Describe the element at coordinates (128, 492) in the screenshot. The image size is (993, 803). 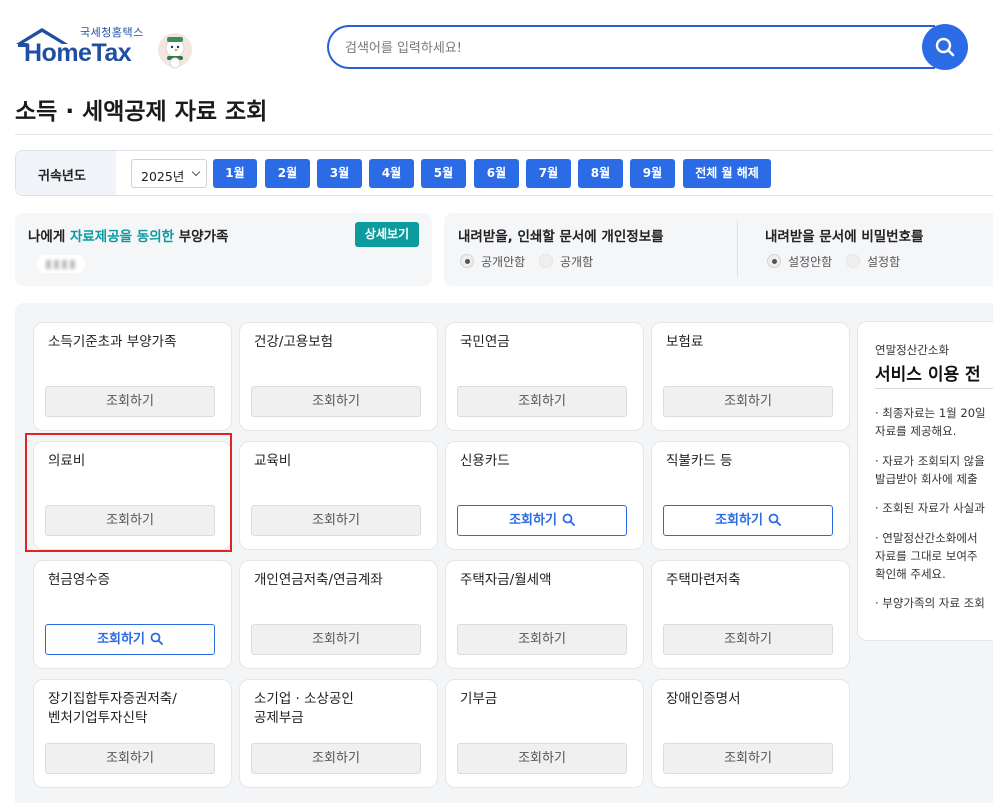
I see `medical-expense-highlight` at that location.